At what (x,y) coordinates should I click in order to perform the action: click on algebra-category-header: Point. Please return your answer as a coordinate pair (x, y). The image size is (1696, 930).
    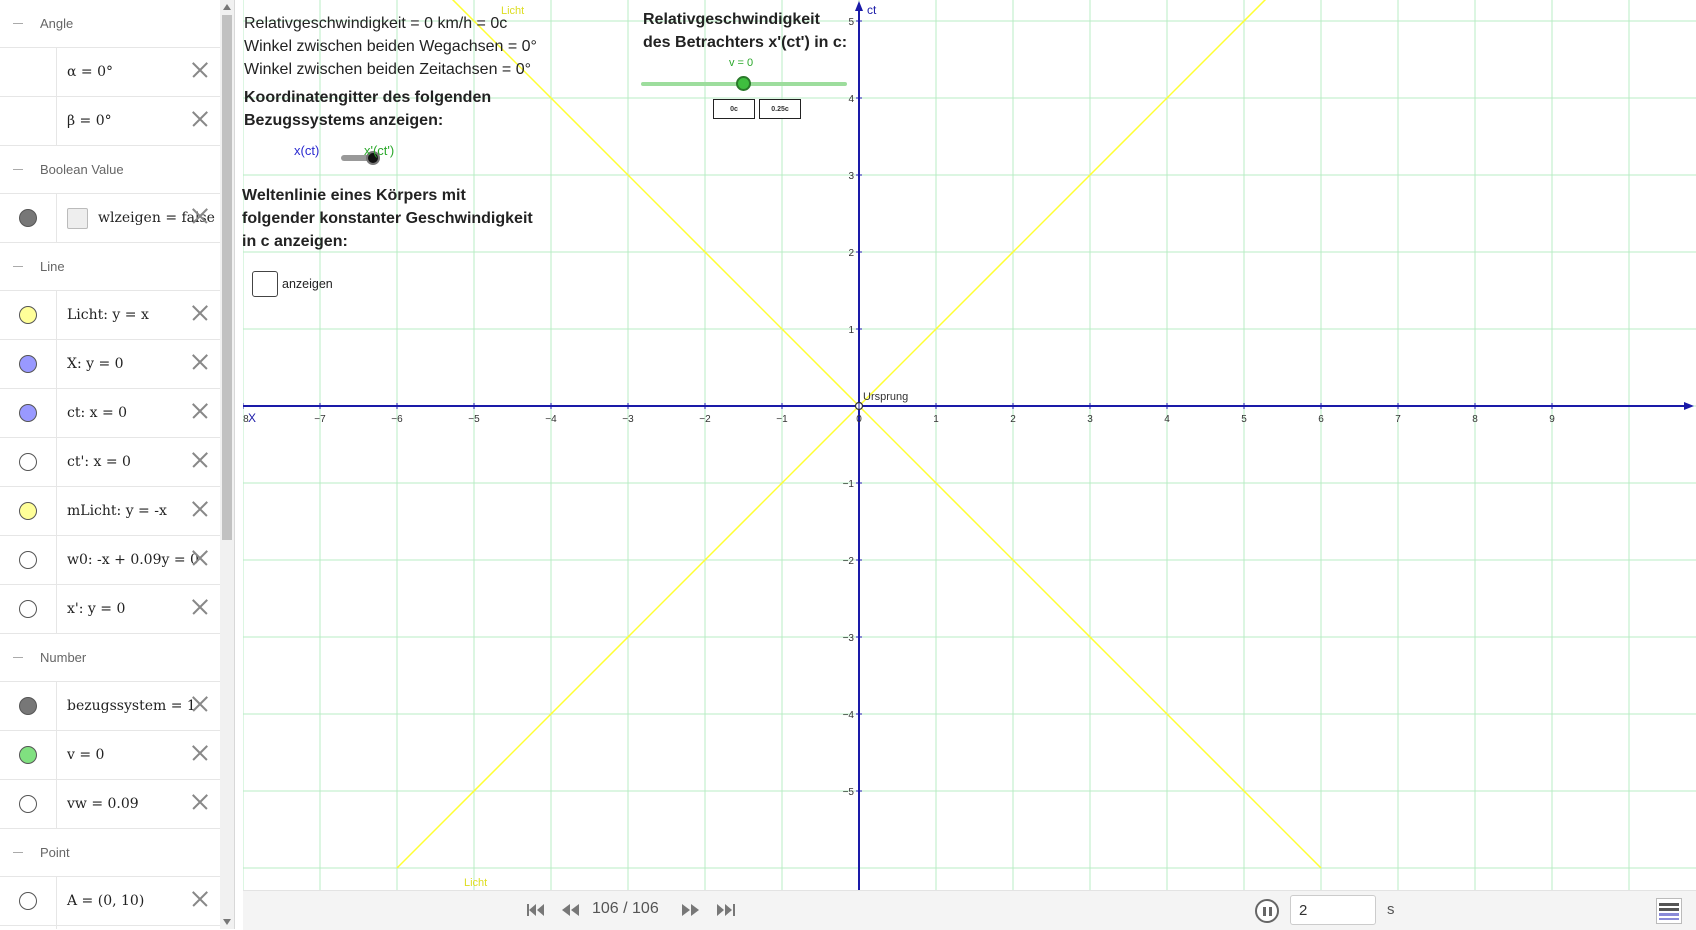
    Looking at the image, I should click on (110, 853).